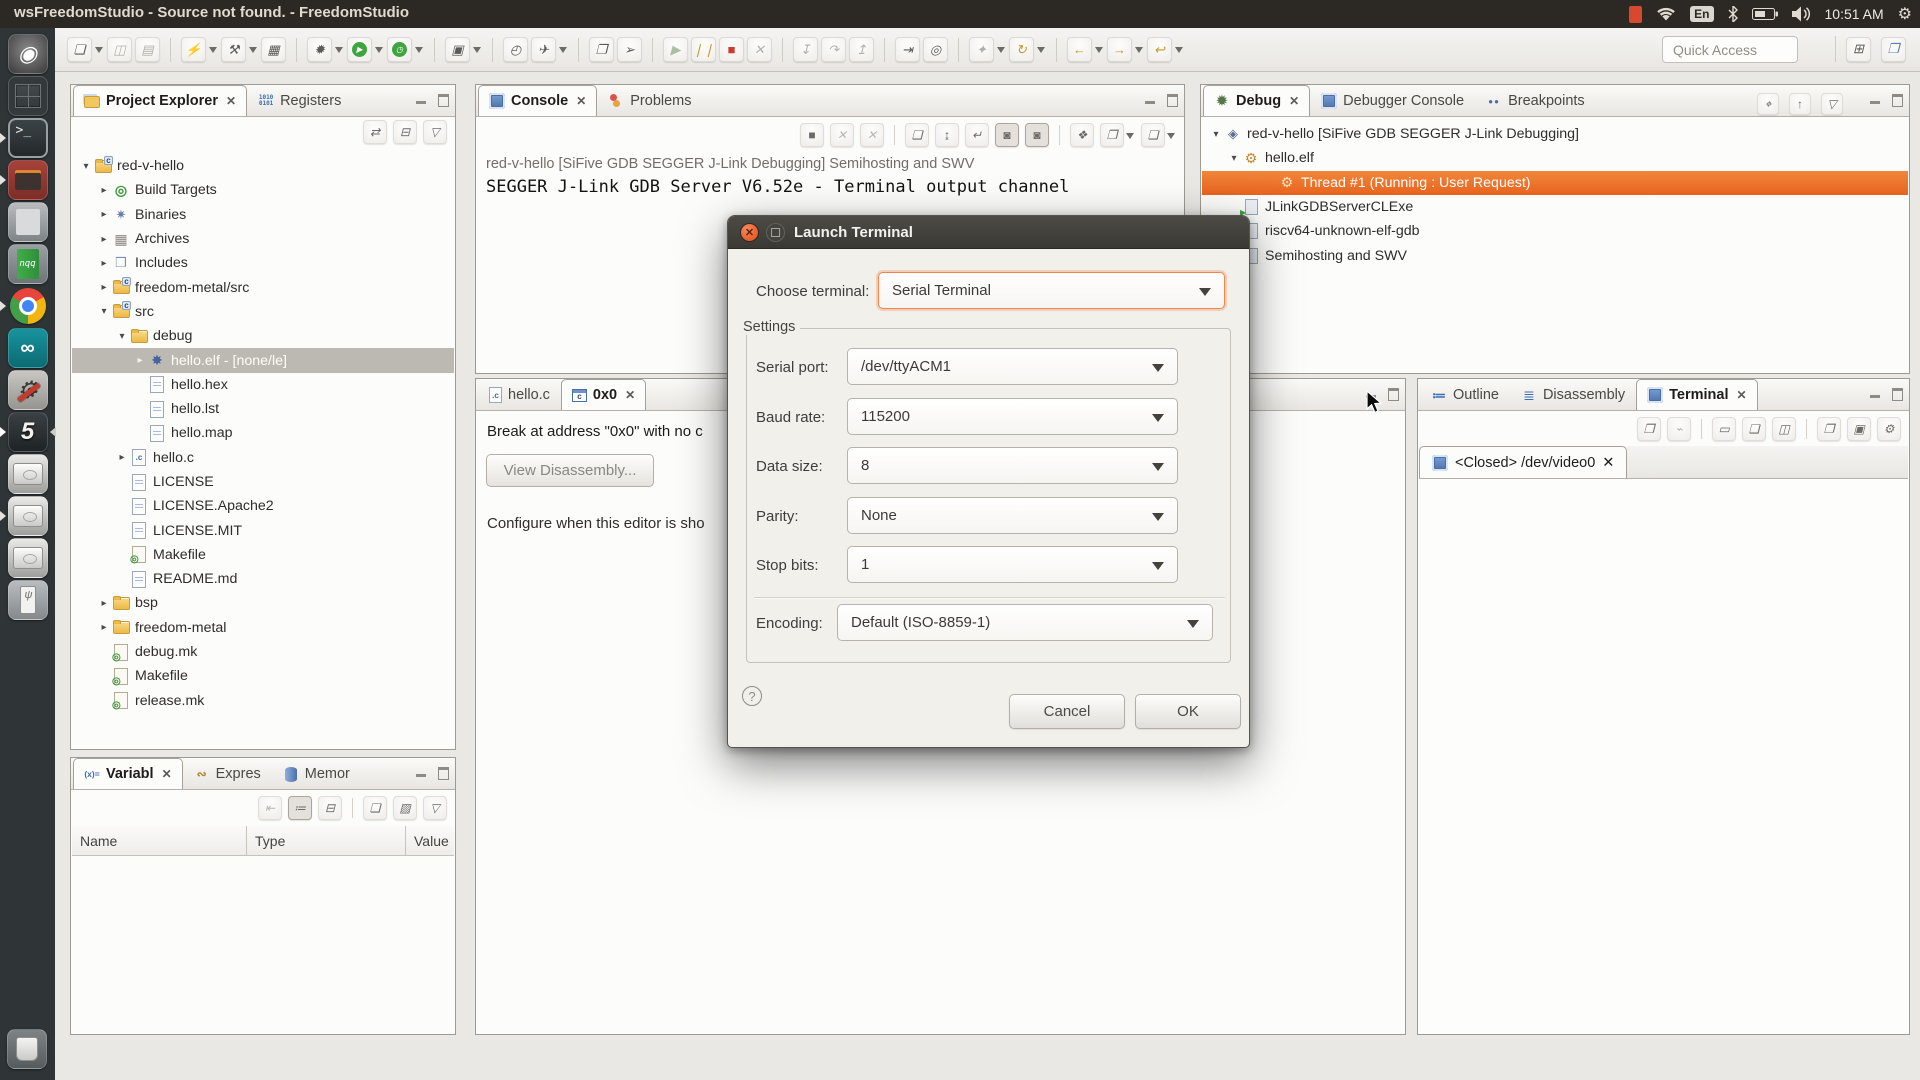  Describe the element at coordinates (1555, 207) in the screenshot. I see `debug-tree-row: JLinkGDBServerCLExe` at that location.